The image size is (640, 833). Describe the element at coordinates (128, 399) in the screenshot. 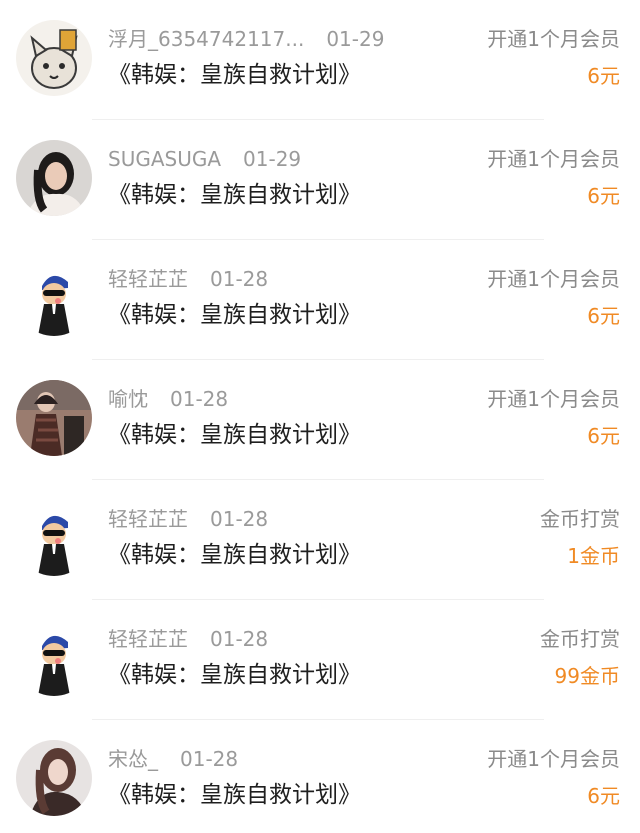

I see `username: 喻忱` at that location.